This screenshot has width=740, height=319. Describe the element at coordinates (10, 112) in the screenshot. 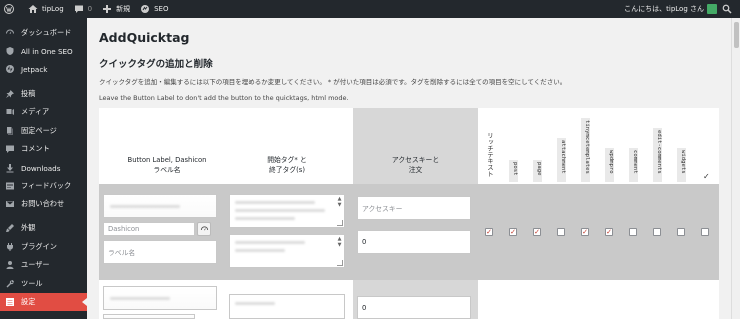

I see `media-icon` at that location.